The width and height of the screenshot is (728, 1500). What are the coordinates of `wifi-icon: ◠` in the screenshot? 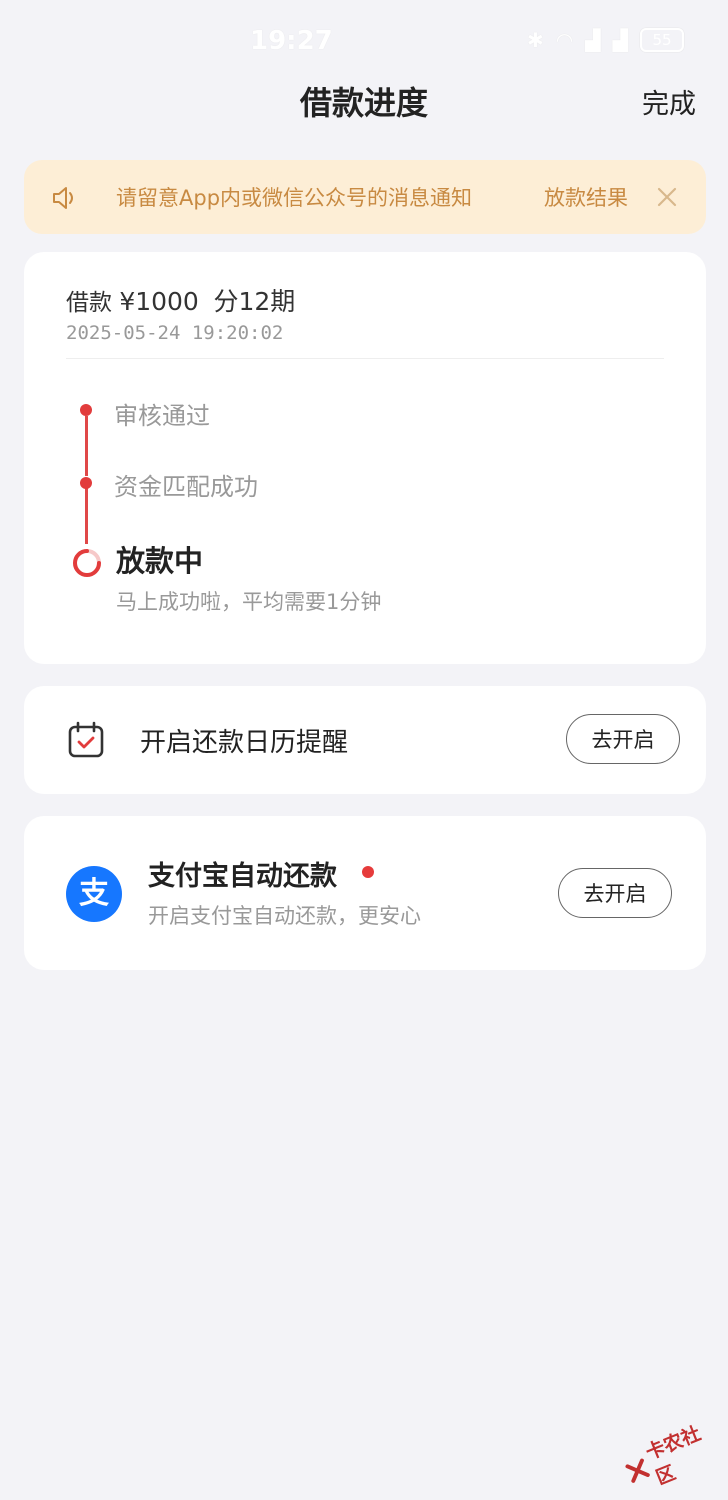 It's located at (564, 40).